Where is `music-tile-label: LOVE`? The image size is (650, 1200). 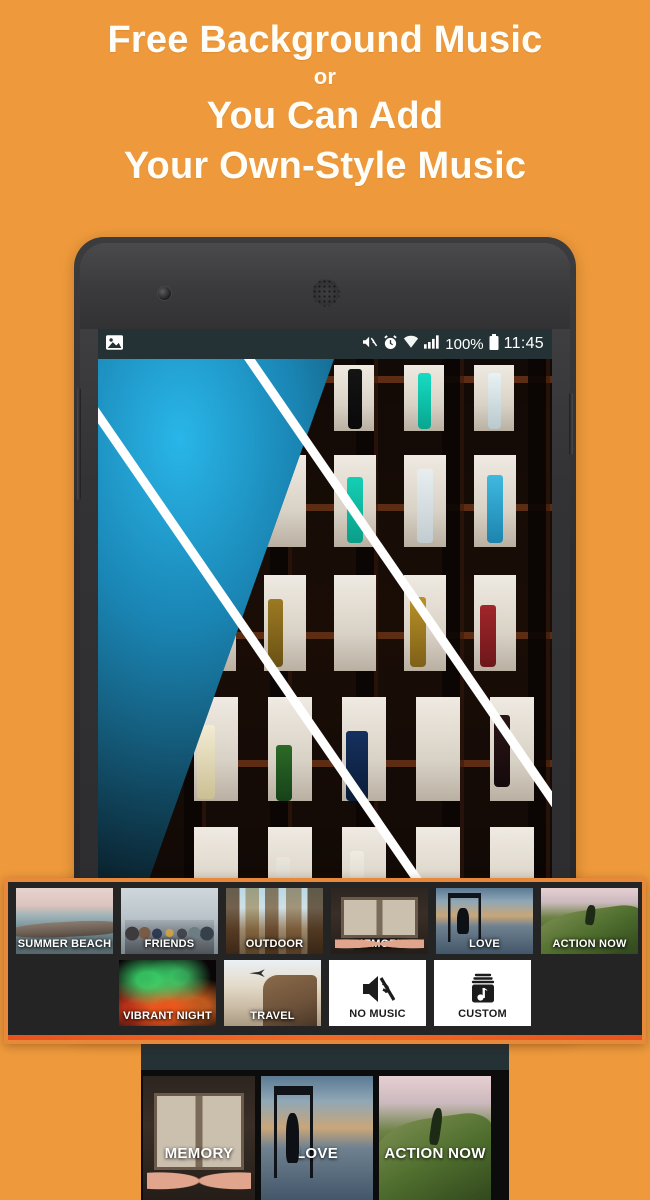 music-tile-label: LOVE is located at coordinates (484, 944).